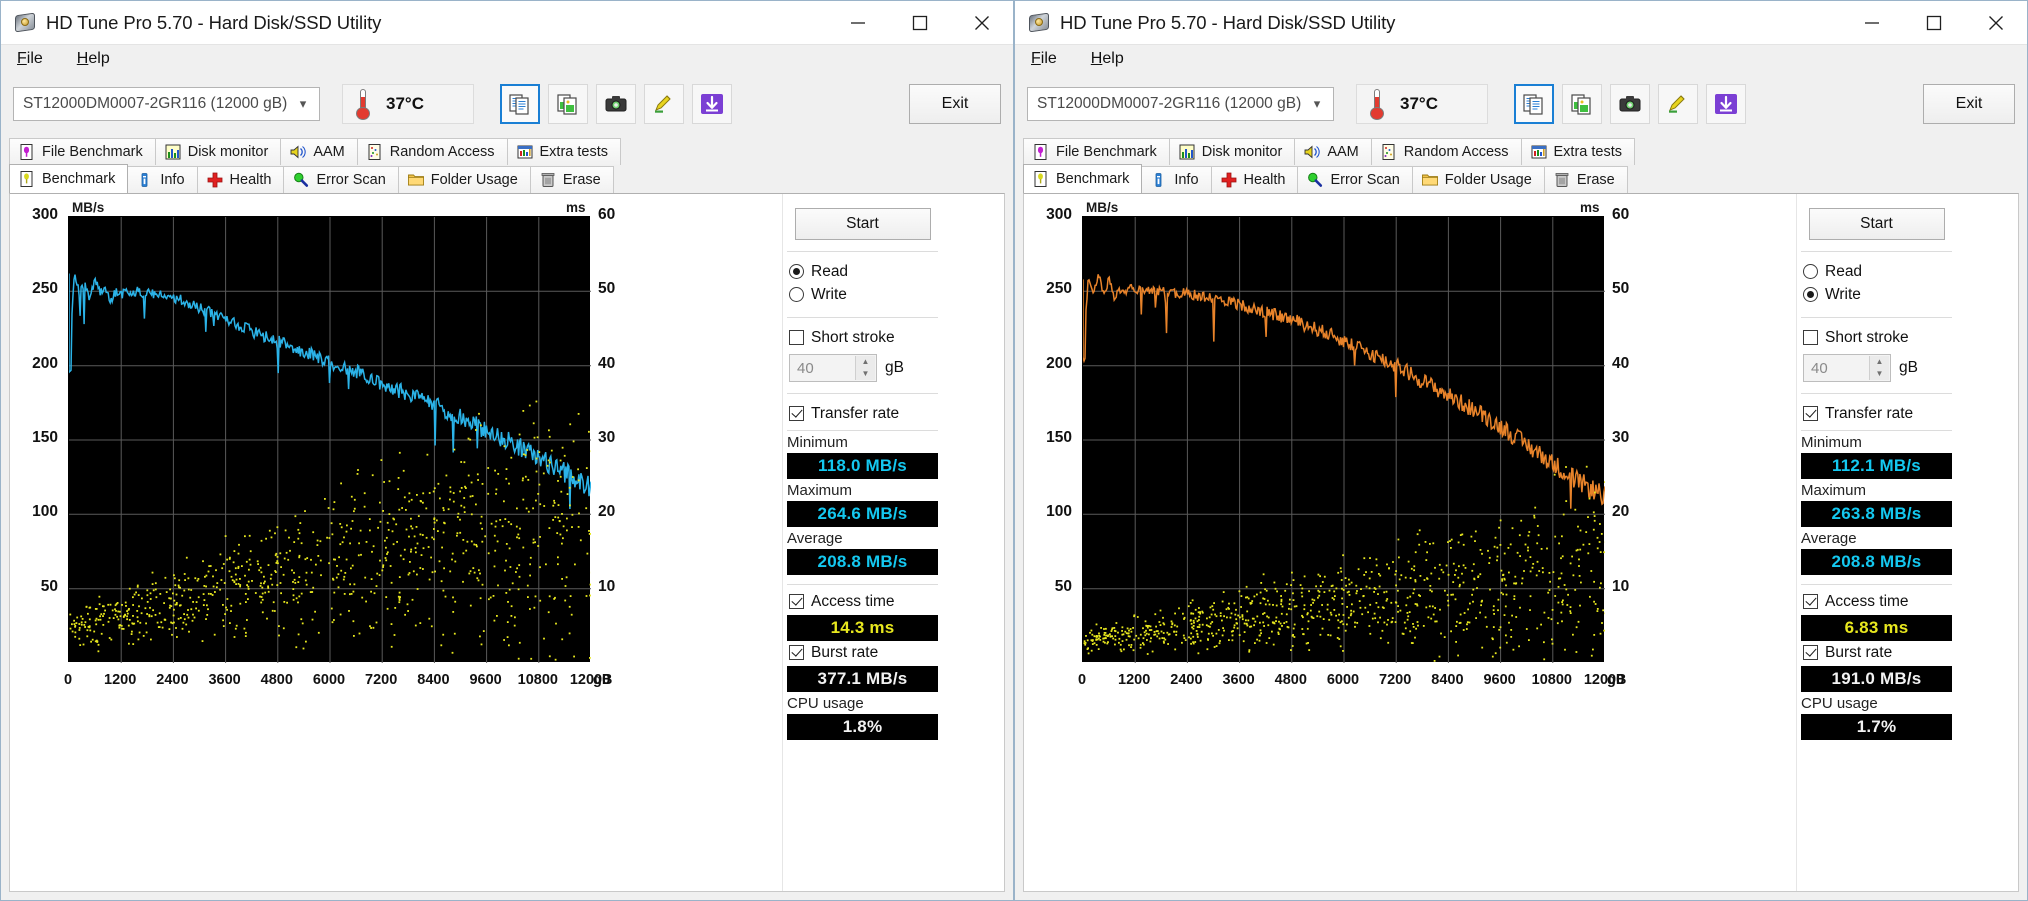 This screenshot has width=2028, height=901. Describe the element at coordinates (27, 179) in the screenshot. I see `benchmark-icon` at that location.